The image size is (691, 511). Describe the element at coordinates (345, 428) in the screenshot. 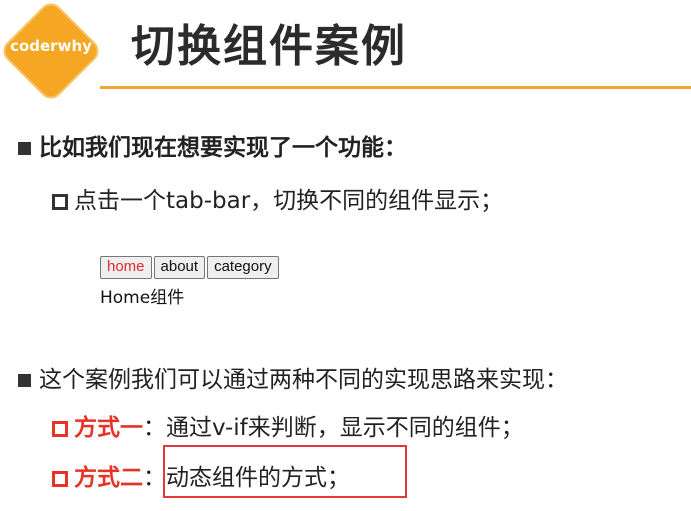

I see `method-1-text: 通过v-if来判断，显示不同的组件；` at that location.